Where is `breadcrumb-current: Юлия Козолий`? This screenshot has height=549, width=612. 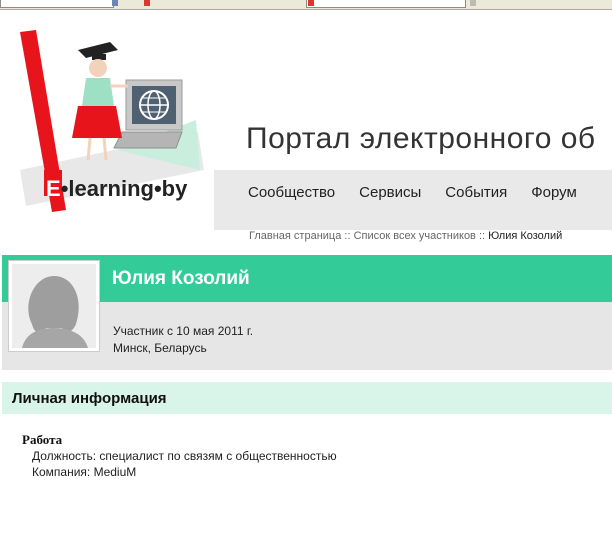 breadcrumb-current: Юлия Козолий is located at coordinates (525, 236).